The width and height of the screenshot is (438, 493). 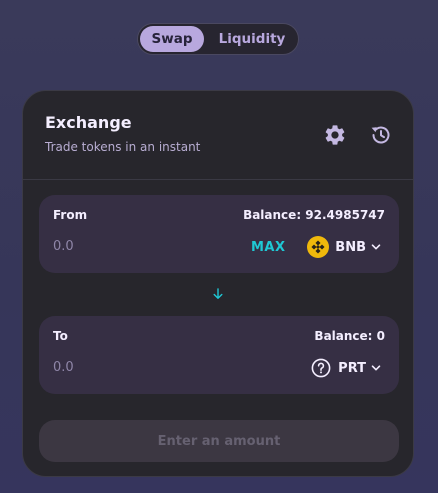 What do you see at coordinates (172, 39) in the screenshot?
I see `tab-swap: Swap` at bounding box center [172, 39].